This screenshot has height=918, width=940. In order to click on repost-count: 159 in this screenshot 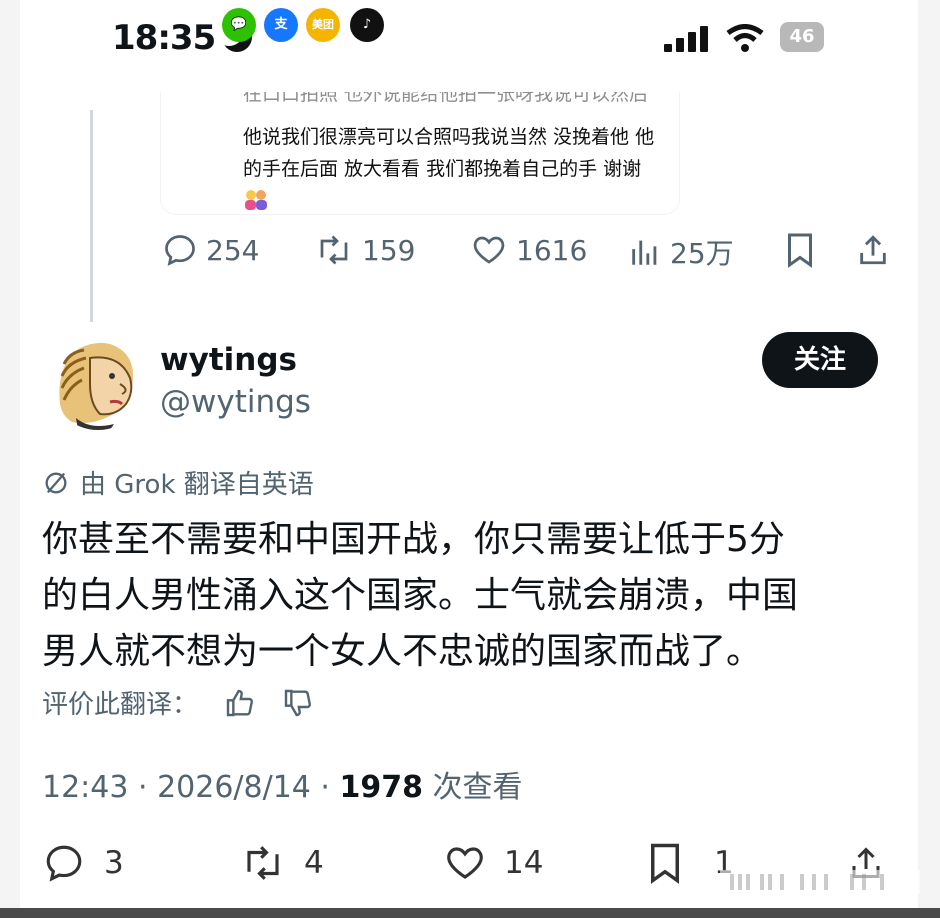, I will do `click(389, 250)`.